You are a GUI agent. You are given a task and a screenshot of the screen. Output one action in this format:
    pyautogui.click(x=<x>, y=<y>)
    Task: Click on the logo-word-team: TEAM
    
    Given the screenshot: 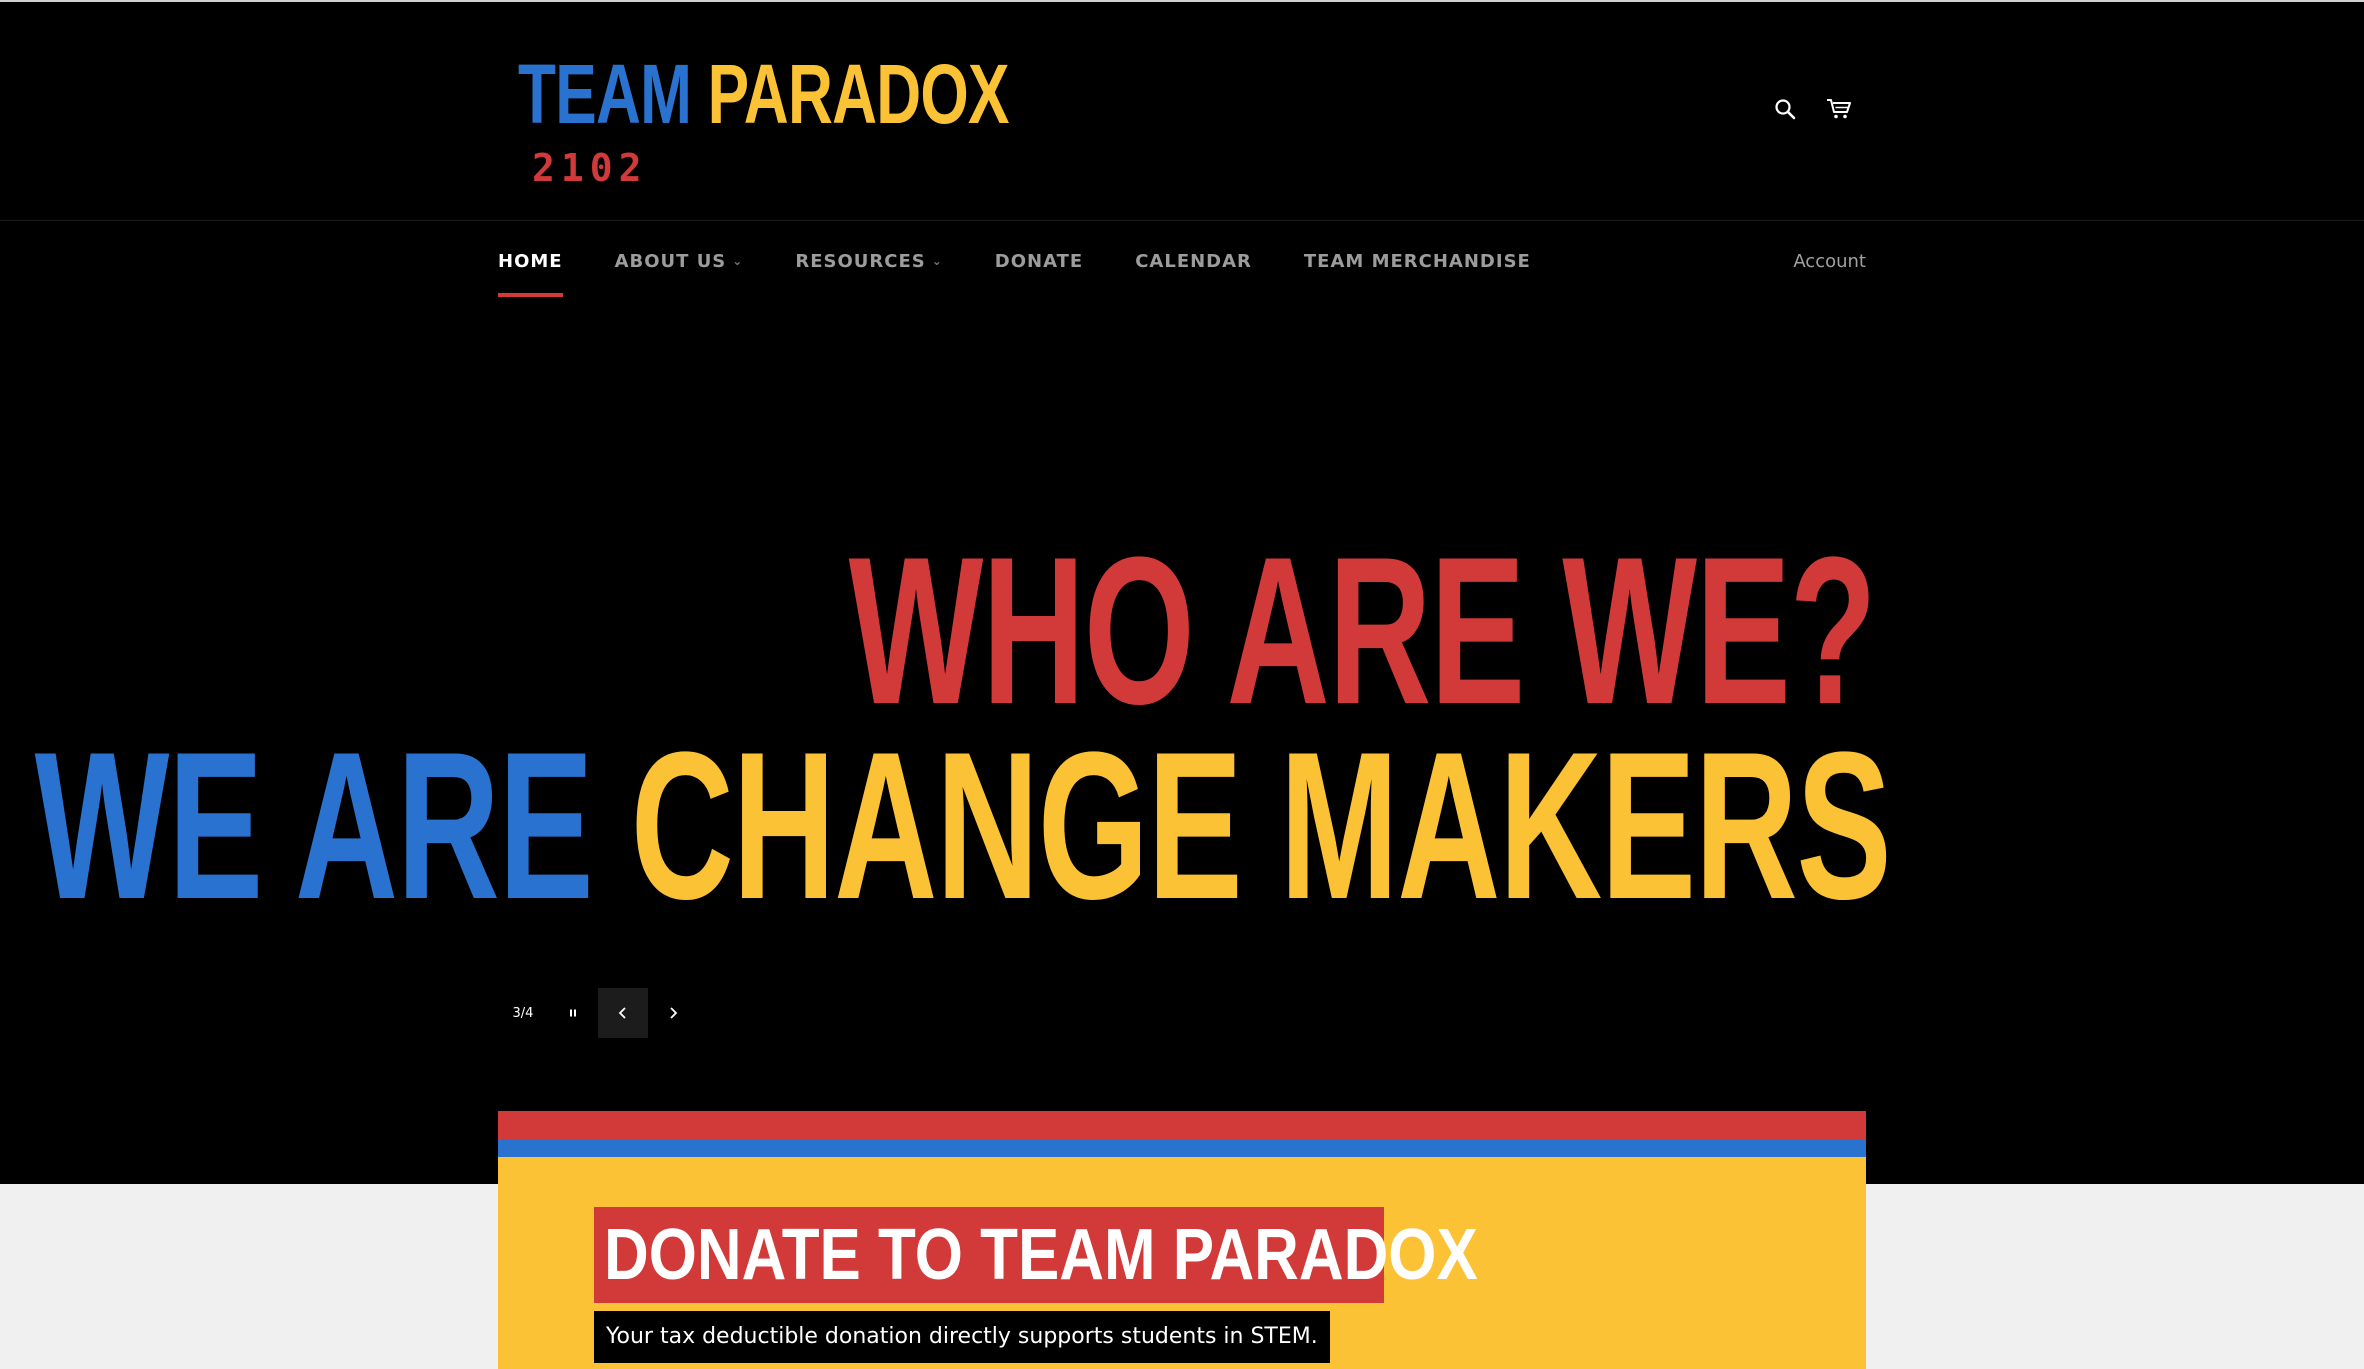 What is the action you would take?
    pyautogui.click(x=605, y=94)
    